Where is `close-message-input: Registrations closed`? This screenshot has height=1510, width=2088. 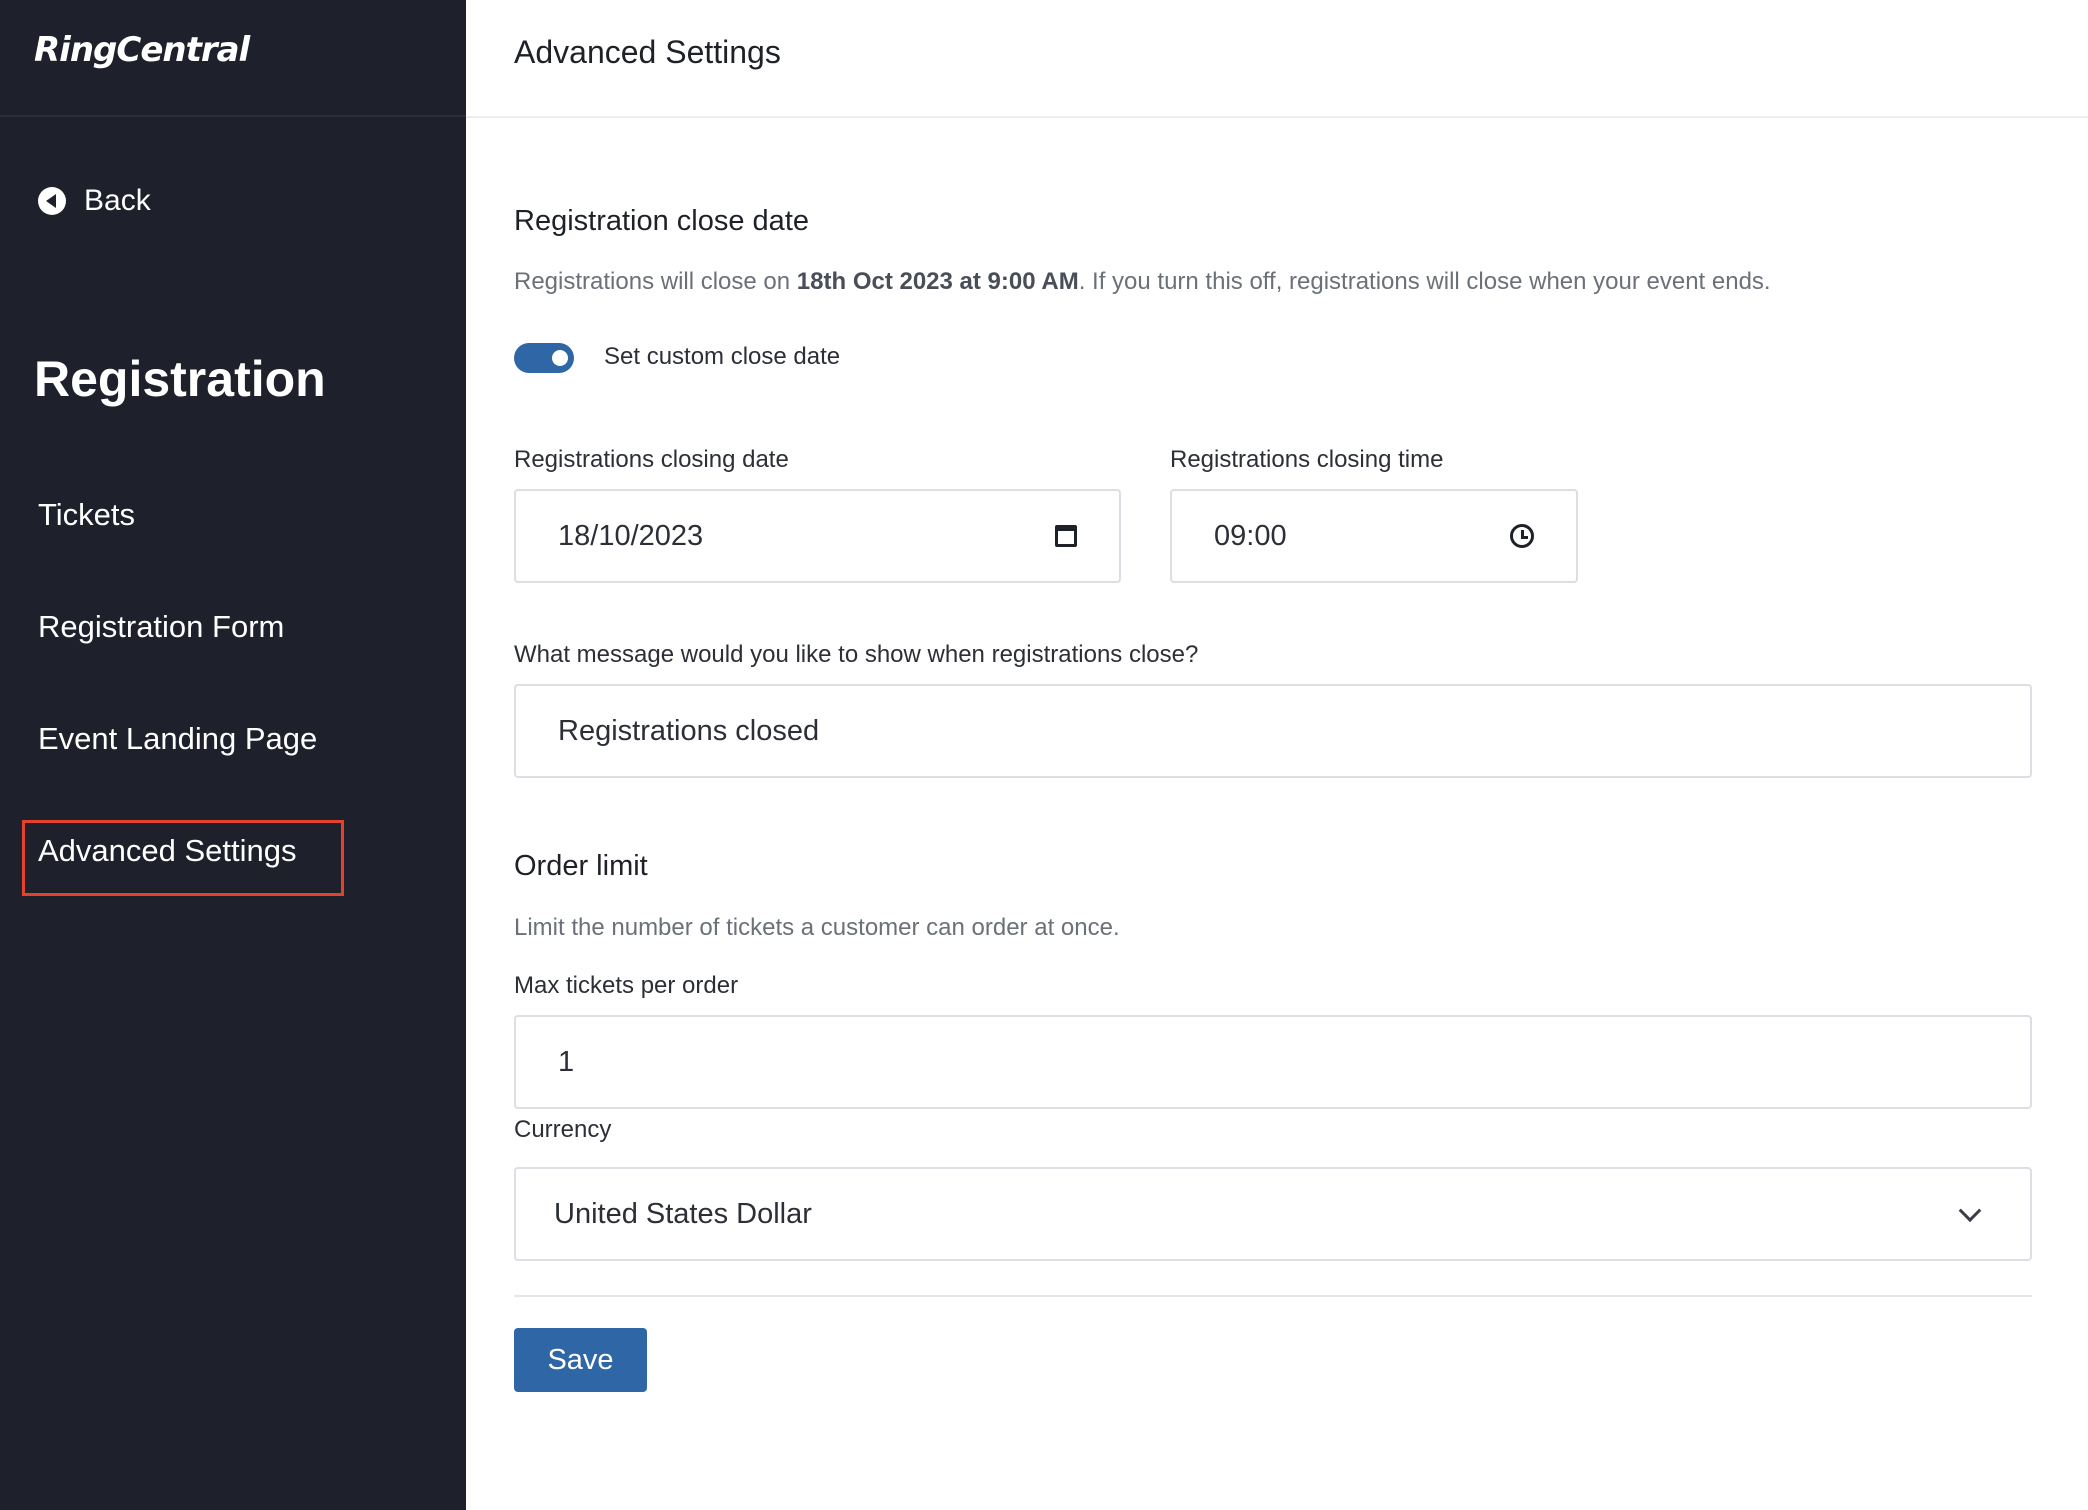
close-message-input: Registrations closed is located at coordinates (1273, 731).